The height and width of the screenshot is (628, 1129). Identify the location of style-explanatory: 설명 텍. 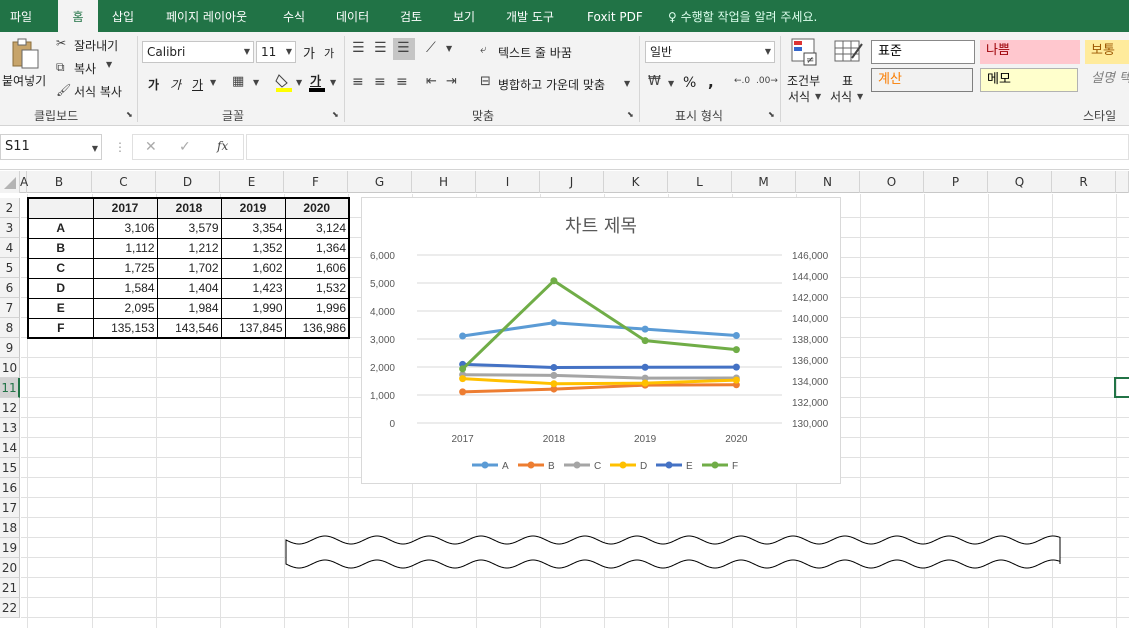
(1107, 80).